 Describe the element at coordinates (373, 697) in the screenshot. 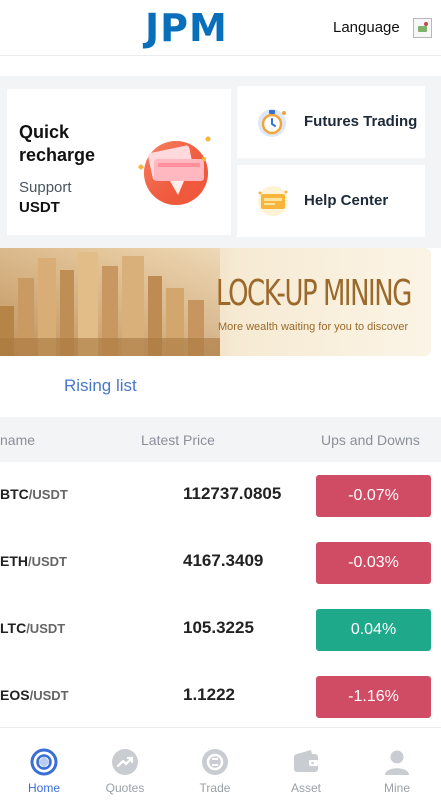

I see `change-badge: -1.16%` at that location.